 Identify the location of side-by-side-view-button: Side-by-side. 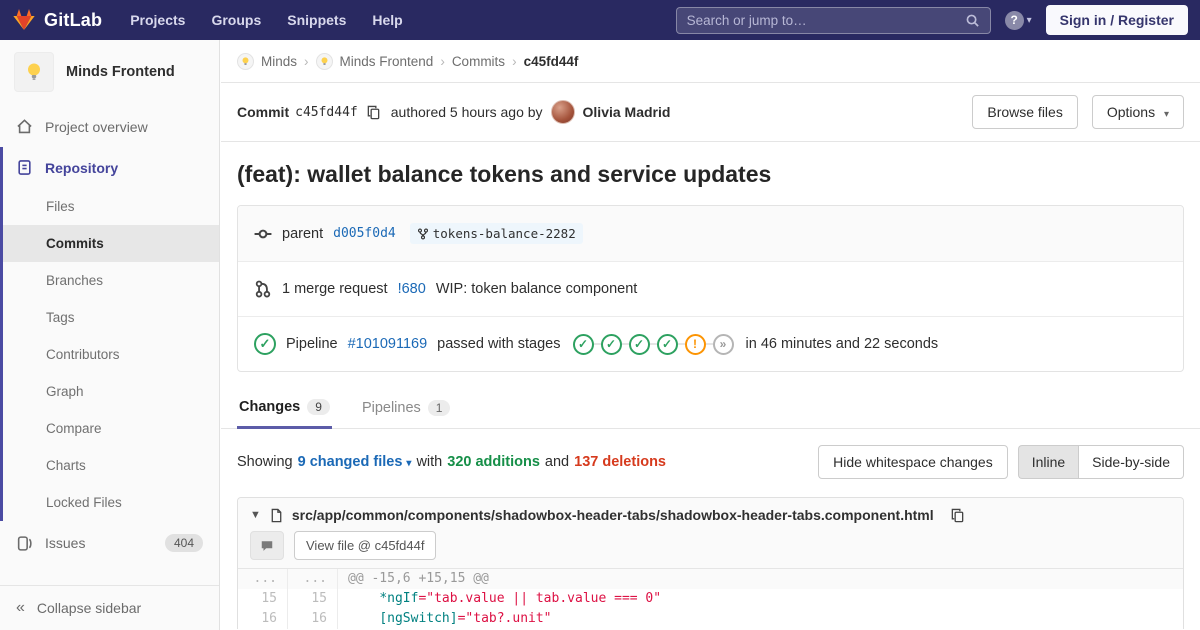
(1131, 462).